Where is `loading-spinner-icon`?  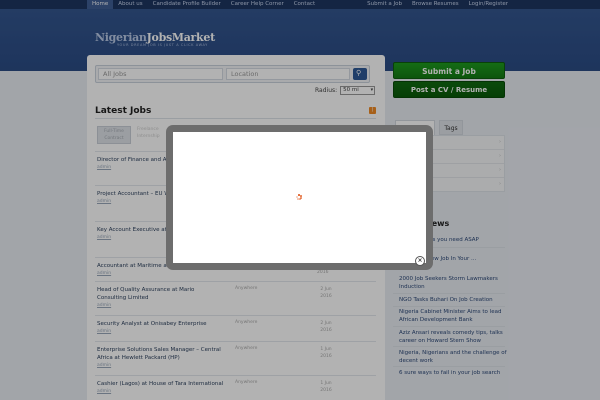 loading-spinner-icon is located at coordinates (299, 197).